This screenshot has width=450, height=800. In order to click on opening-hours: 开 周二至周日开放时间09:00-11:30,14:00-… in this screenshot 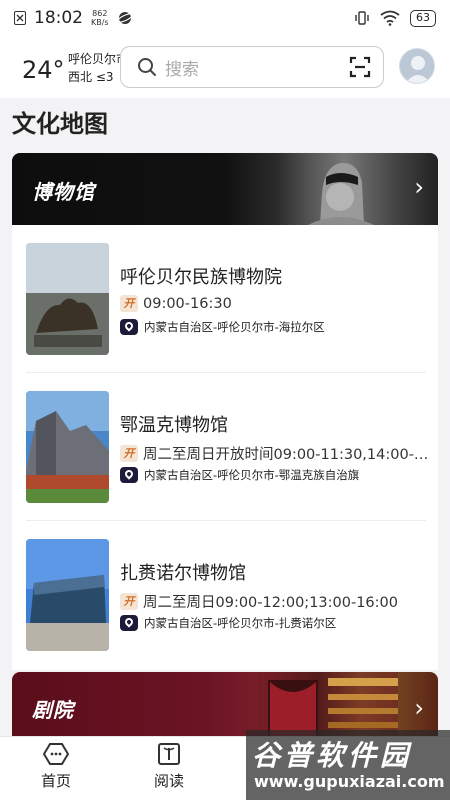, I will do `click(275, 453)`.